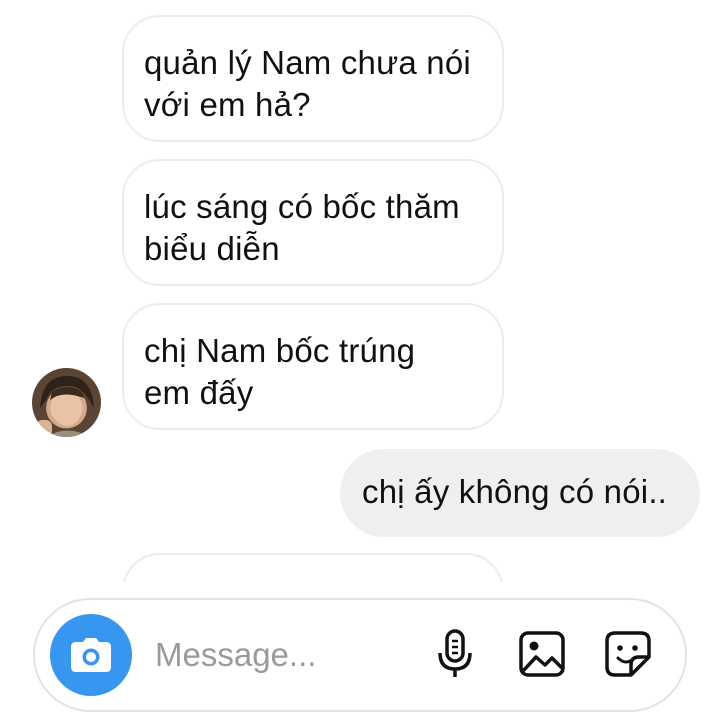 The image size is (720, 723). I want to click on camera-button, so click(91, 655).